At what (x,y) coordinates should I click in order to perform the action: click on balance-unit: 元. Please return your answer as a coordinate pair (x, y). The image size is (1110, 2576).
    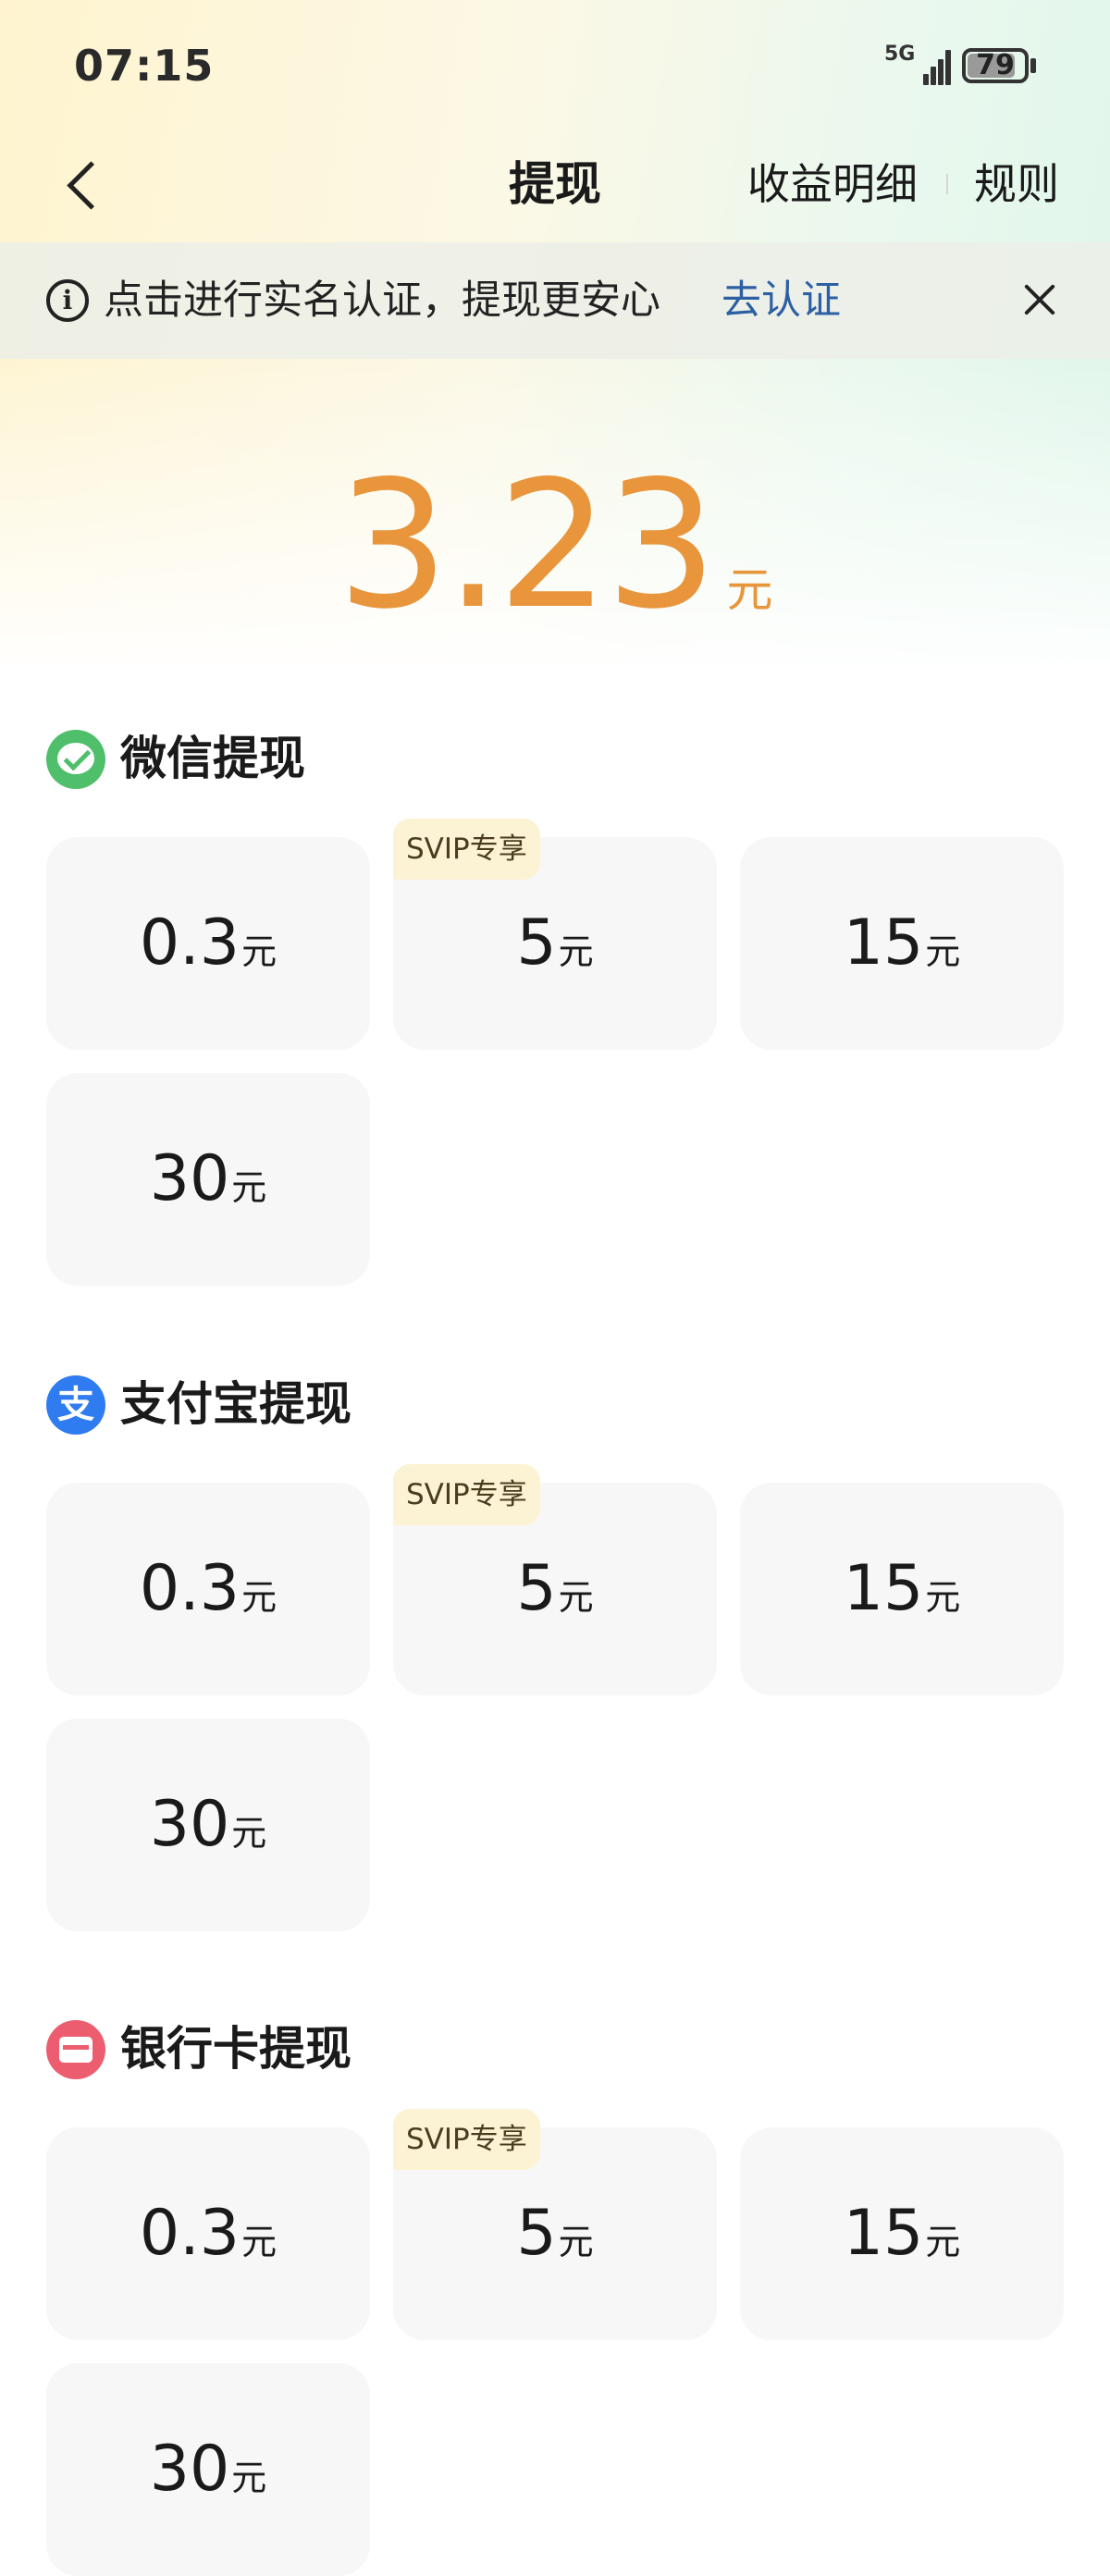
    Looking at the image, I should click on (750, 590).